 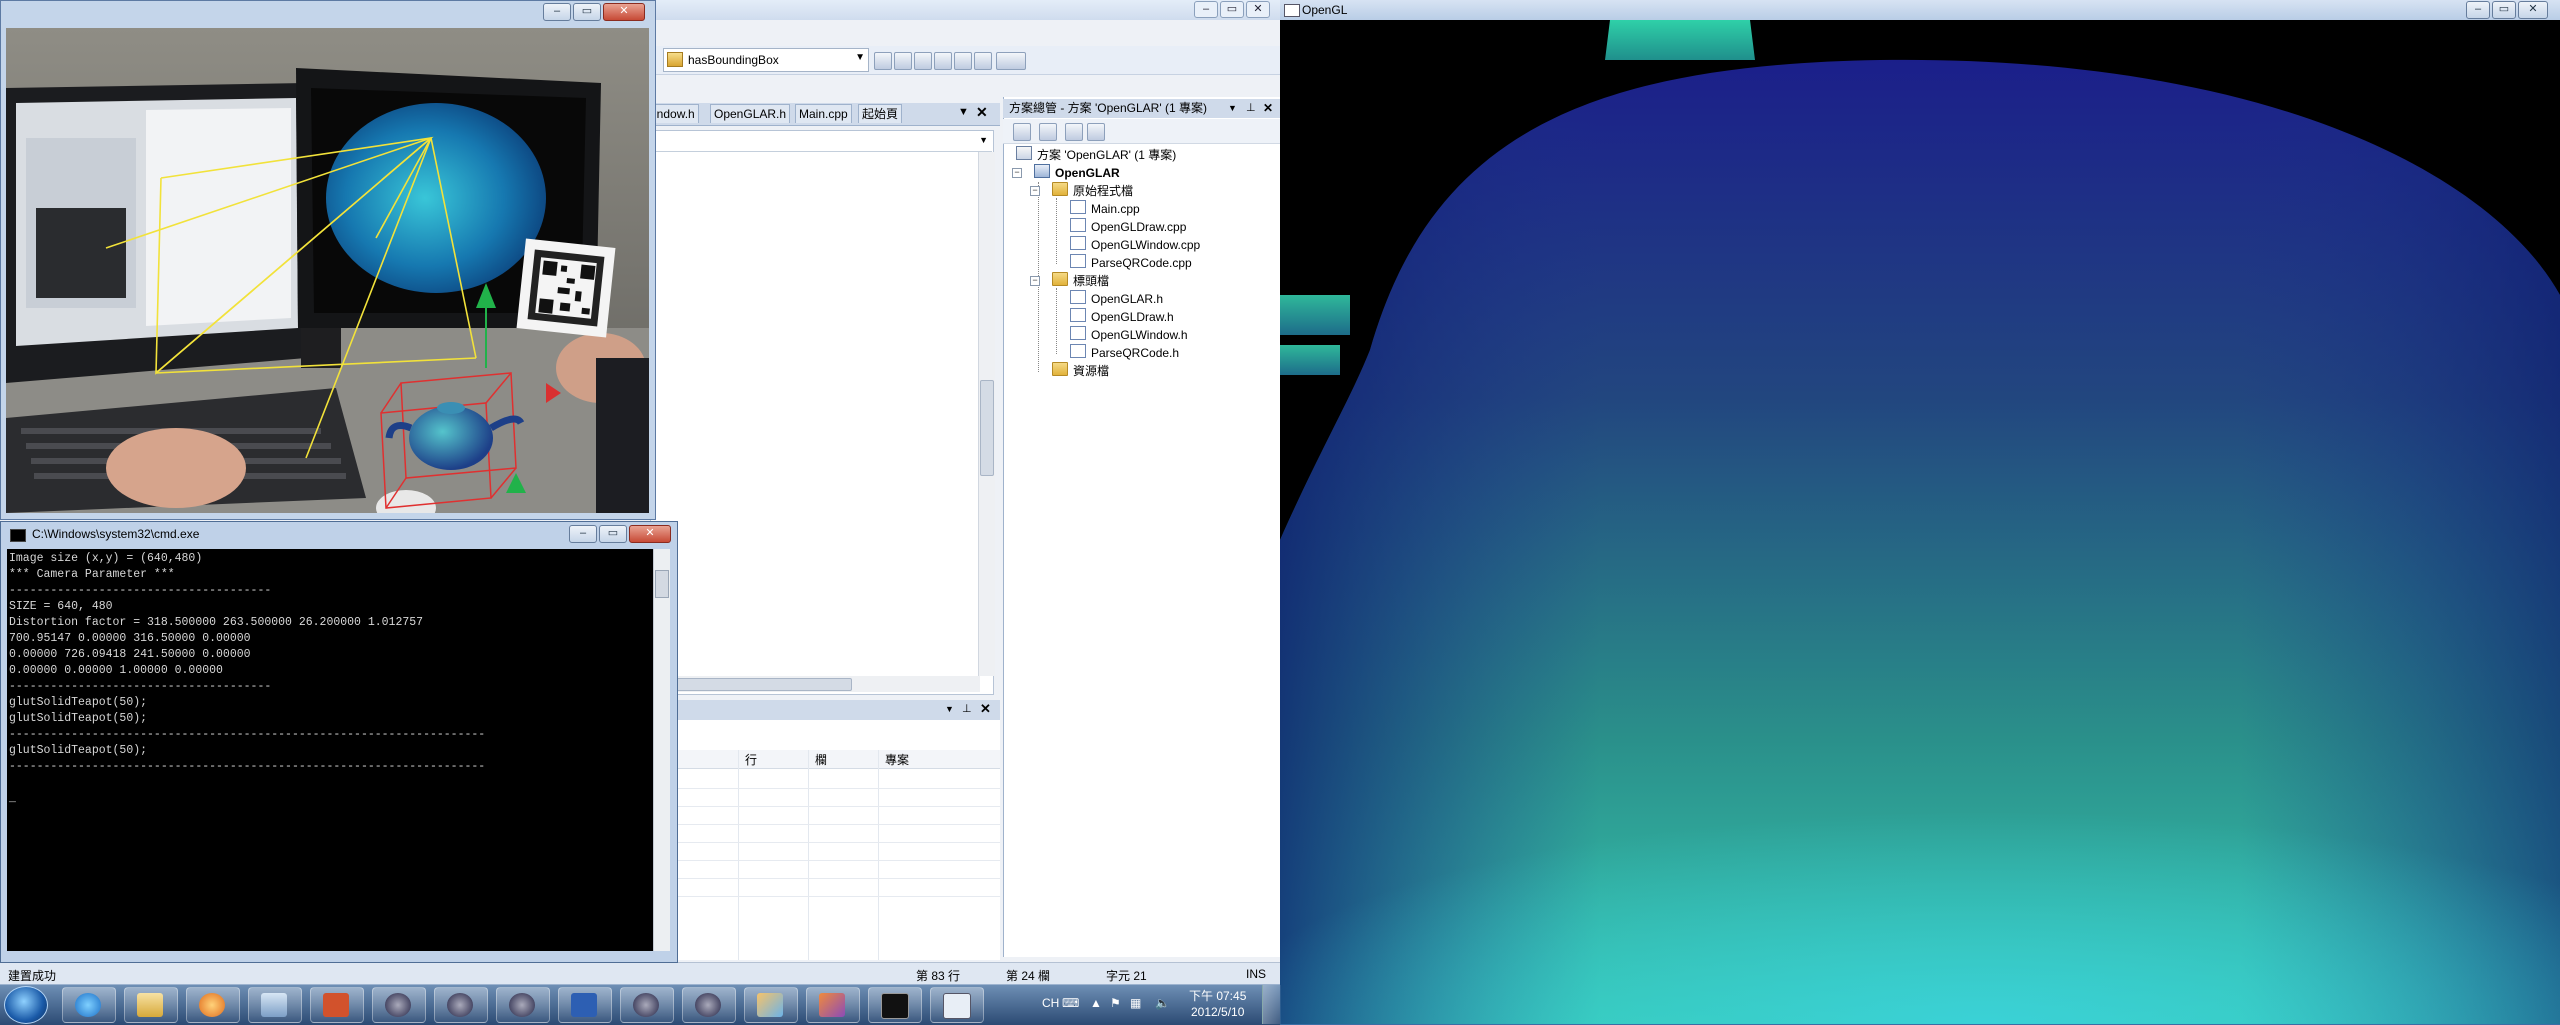 I want to click on window-controls: – ▭ ✕, so click(x=619, y=534).